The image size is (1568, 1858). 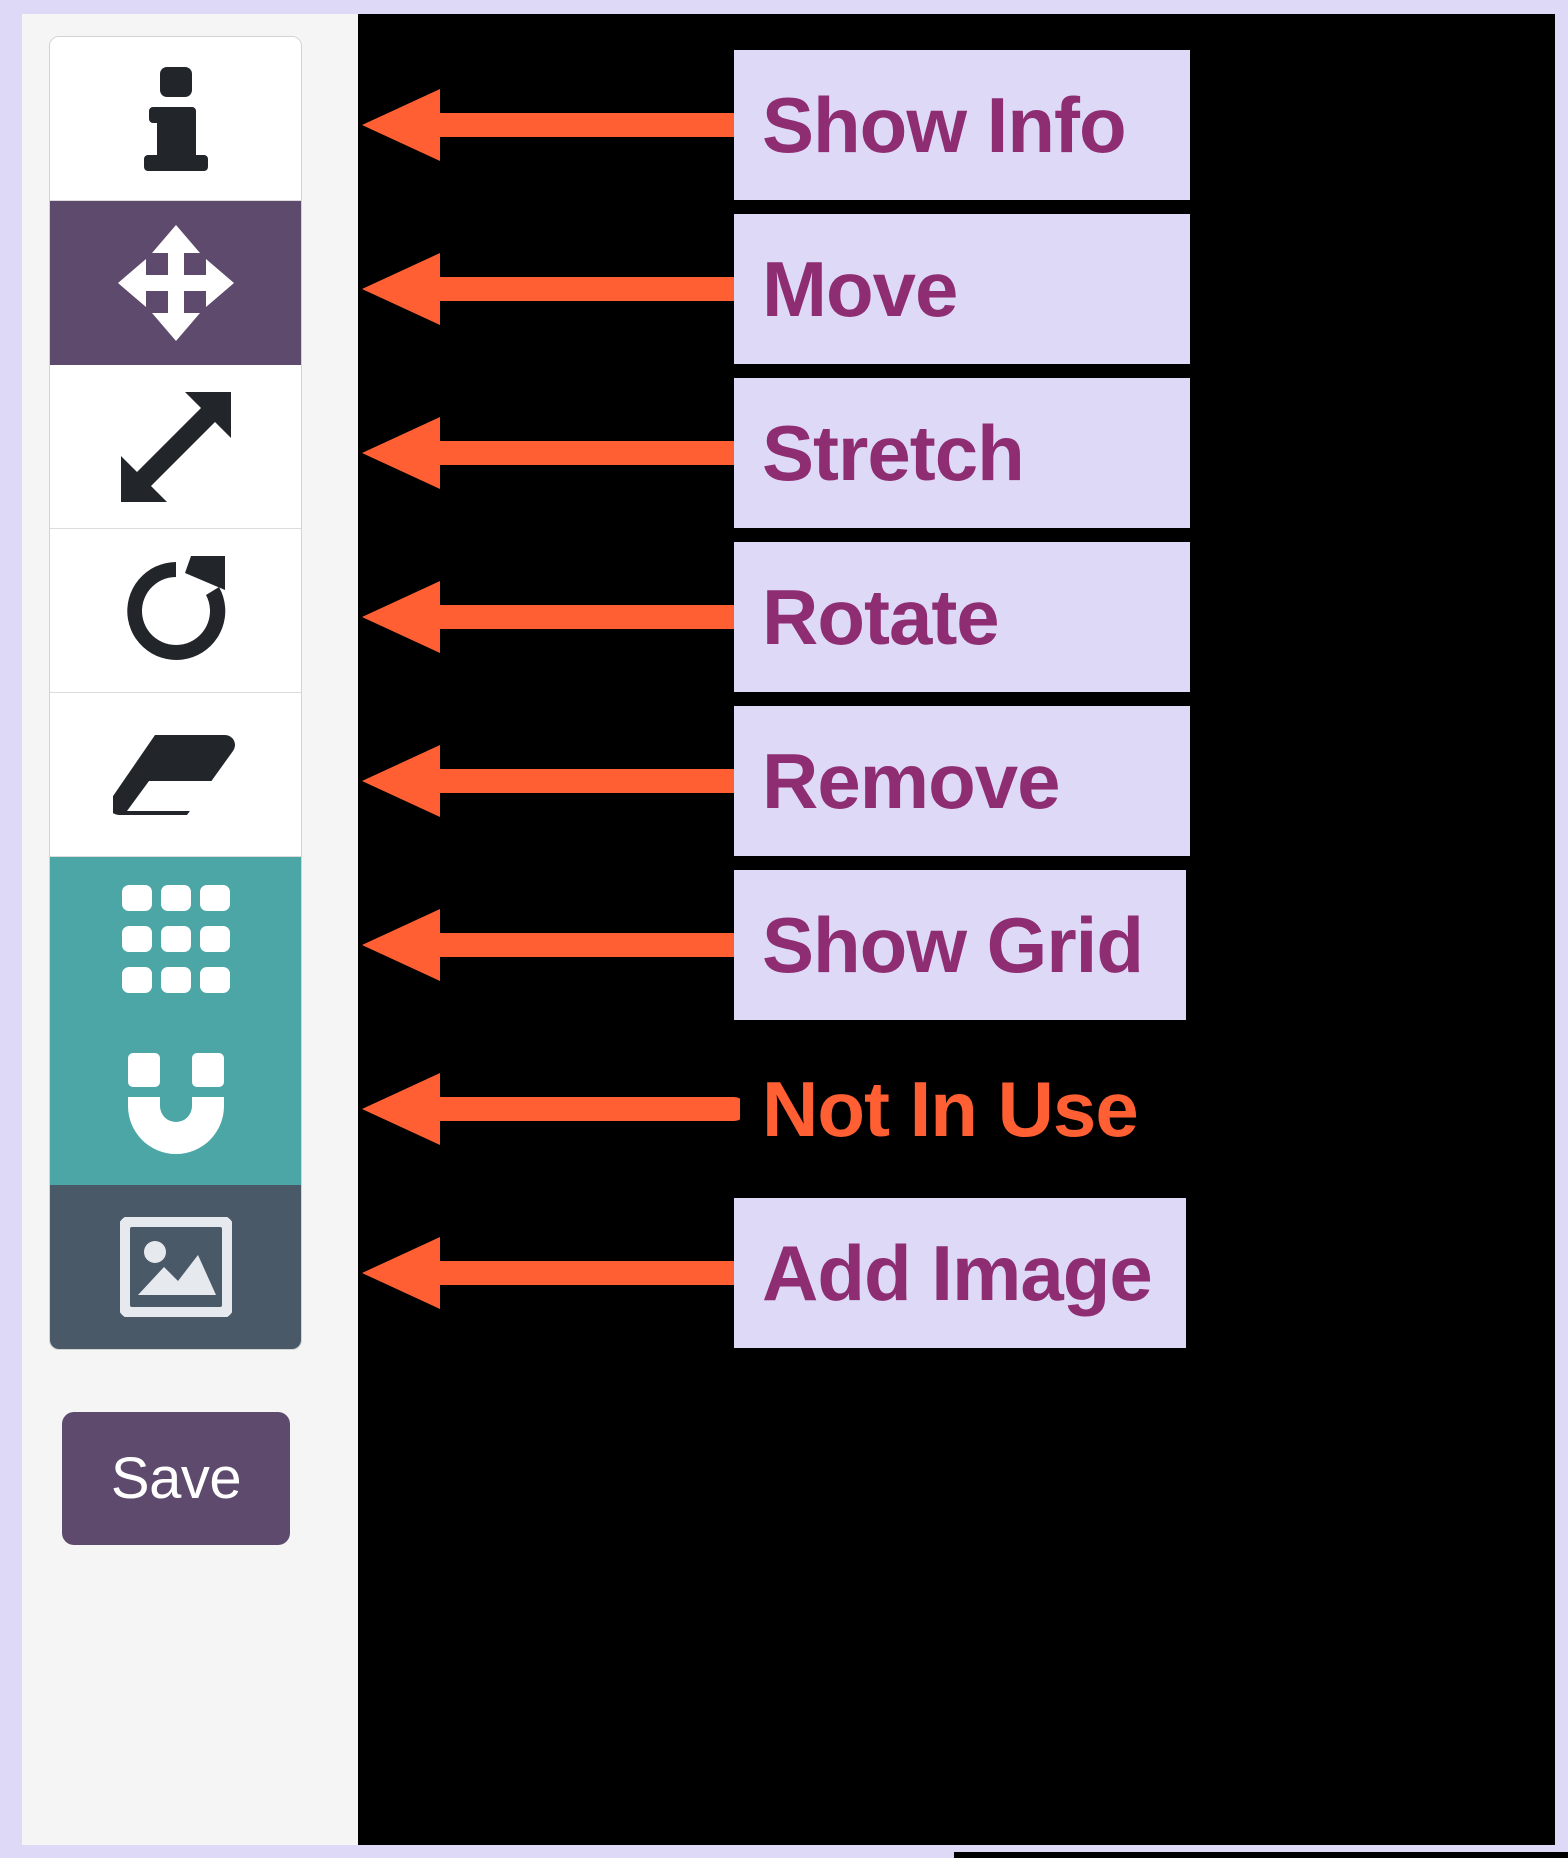 I want to click on tool-button-show-grid, so click(x=175, y=939).